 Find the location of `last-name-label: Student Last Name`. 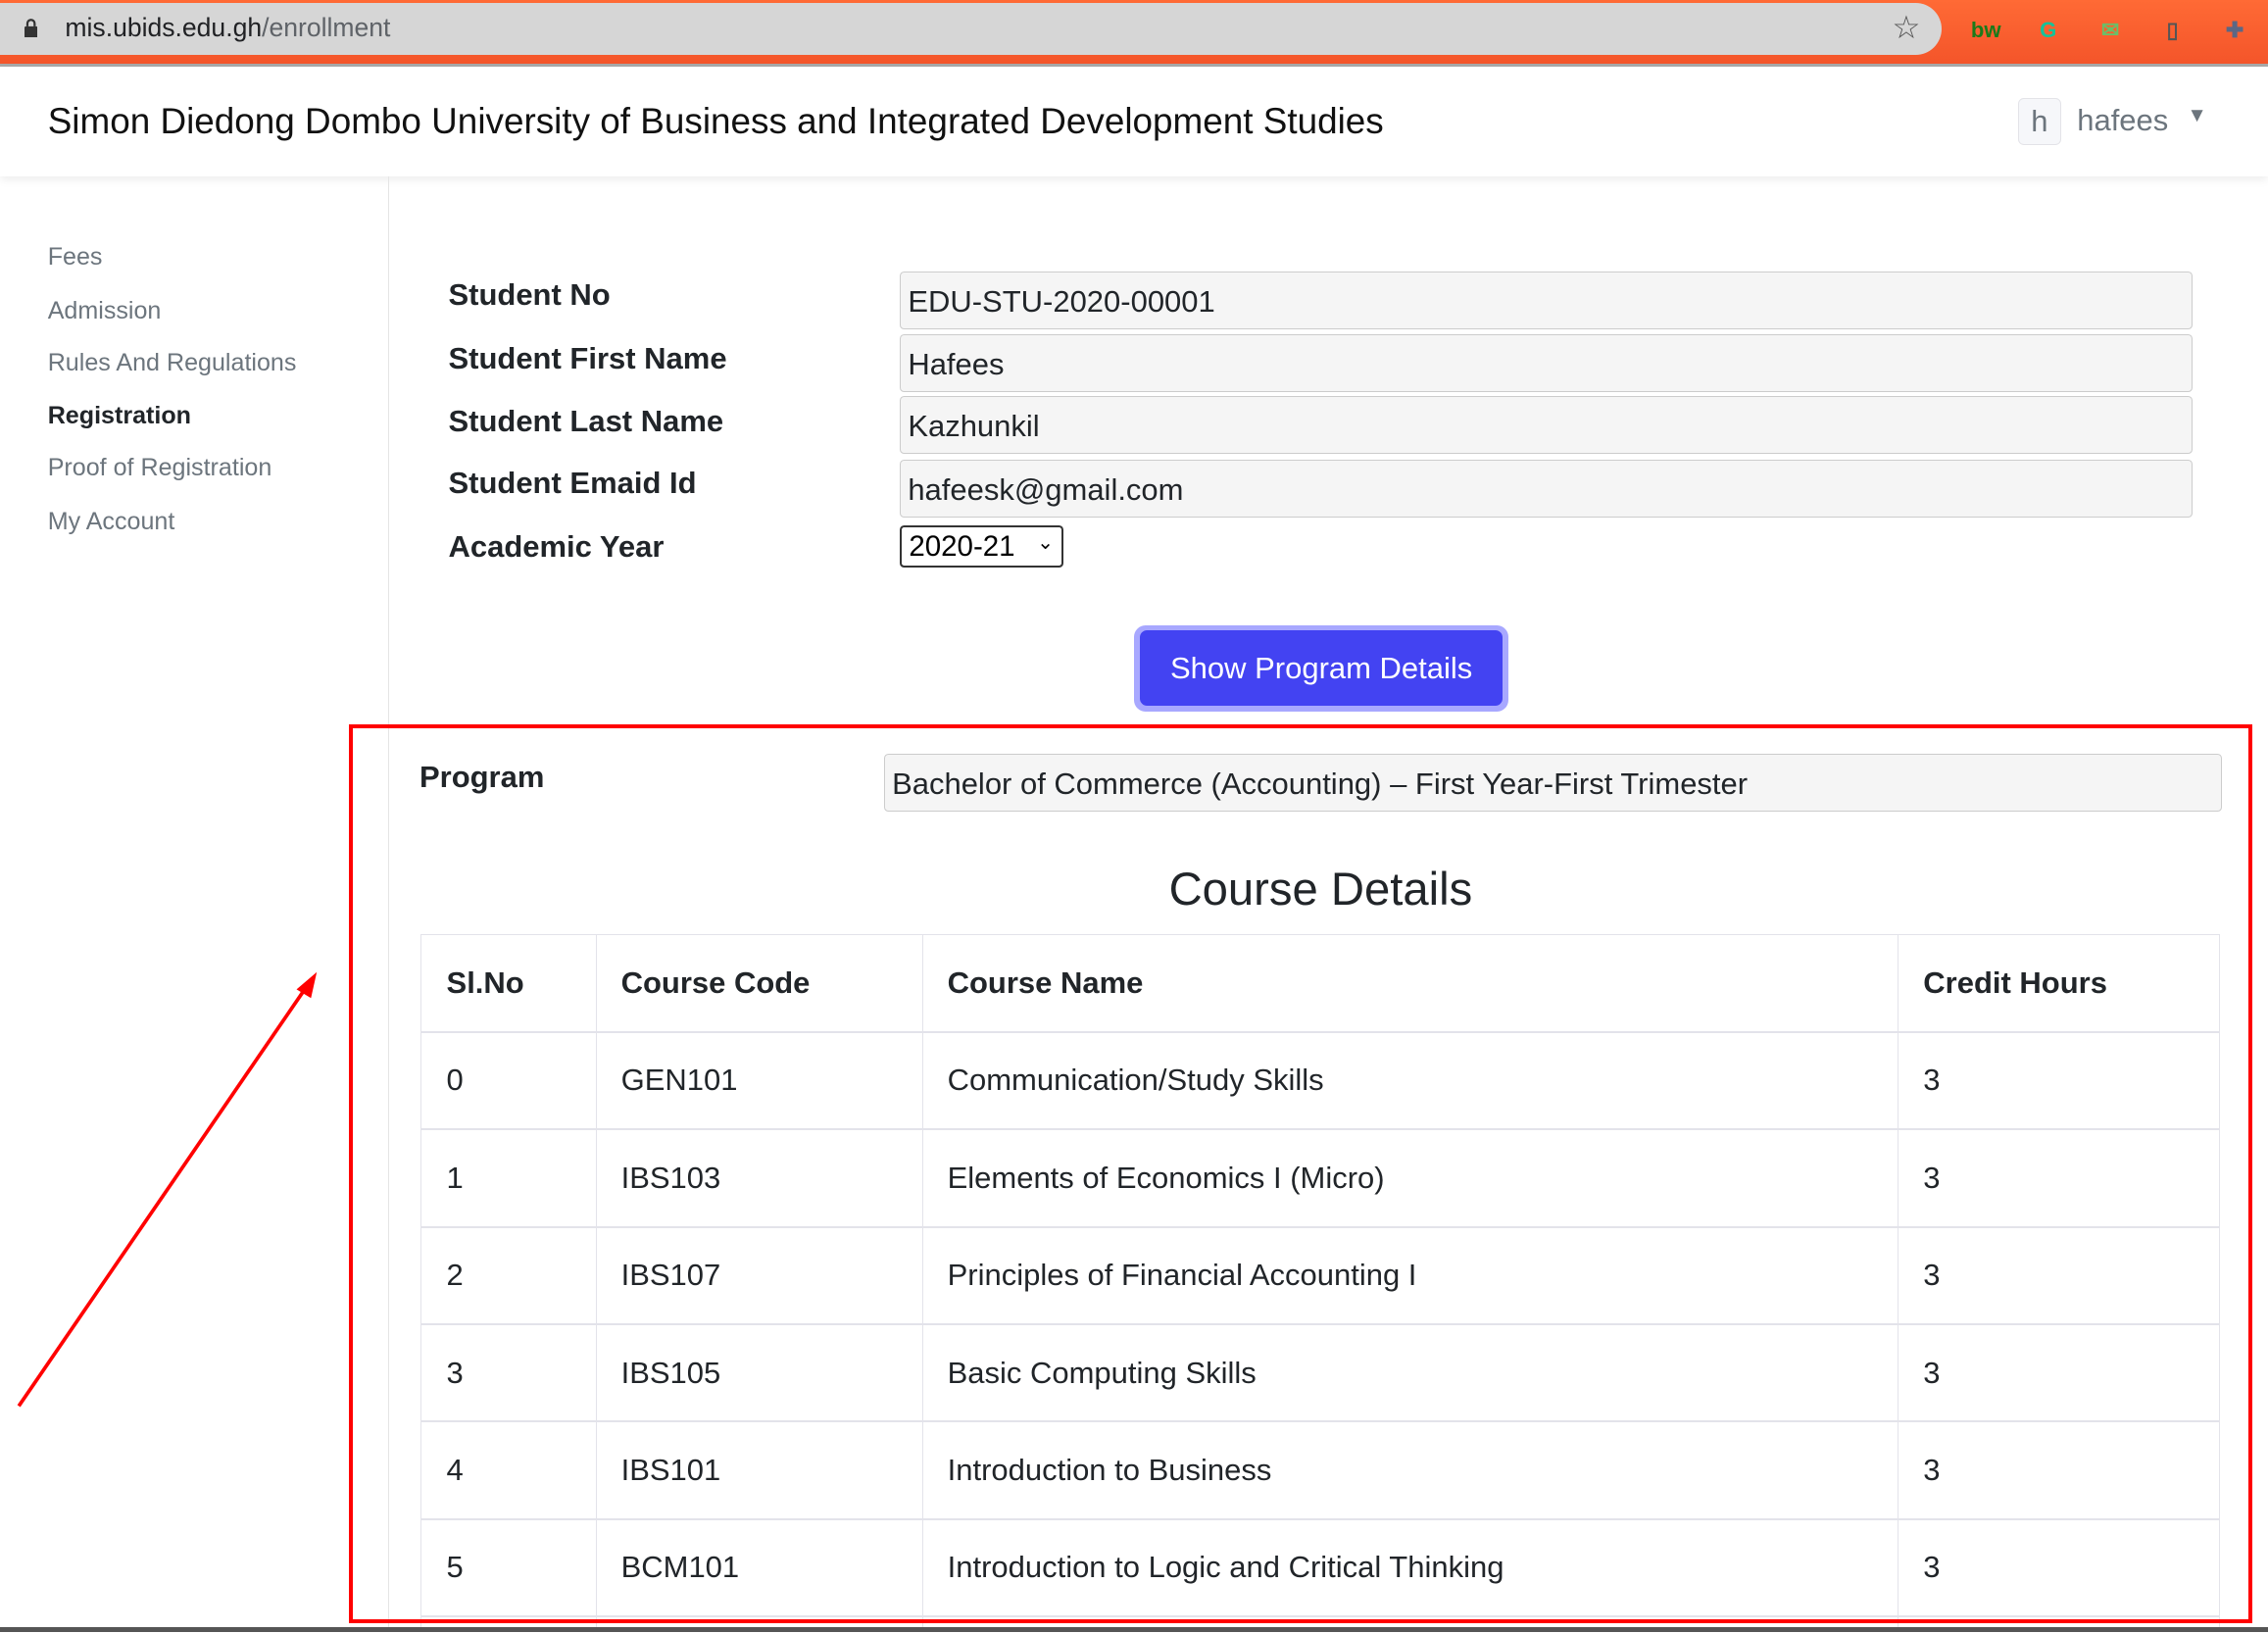

last-name-label: Student Last Name is located at coordinates (586, 420).